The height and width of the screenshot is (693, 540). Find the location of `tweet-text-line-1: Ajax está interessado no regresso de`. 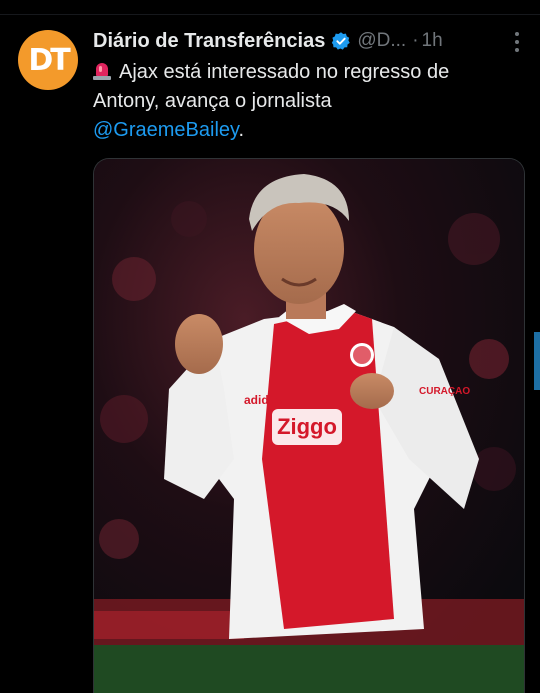

tweet-text-line-1: Ajax está interessado no regresso de is located at coordinates (284, 72).